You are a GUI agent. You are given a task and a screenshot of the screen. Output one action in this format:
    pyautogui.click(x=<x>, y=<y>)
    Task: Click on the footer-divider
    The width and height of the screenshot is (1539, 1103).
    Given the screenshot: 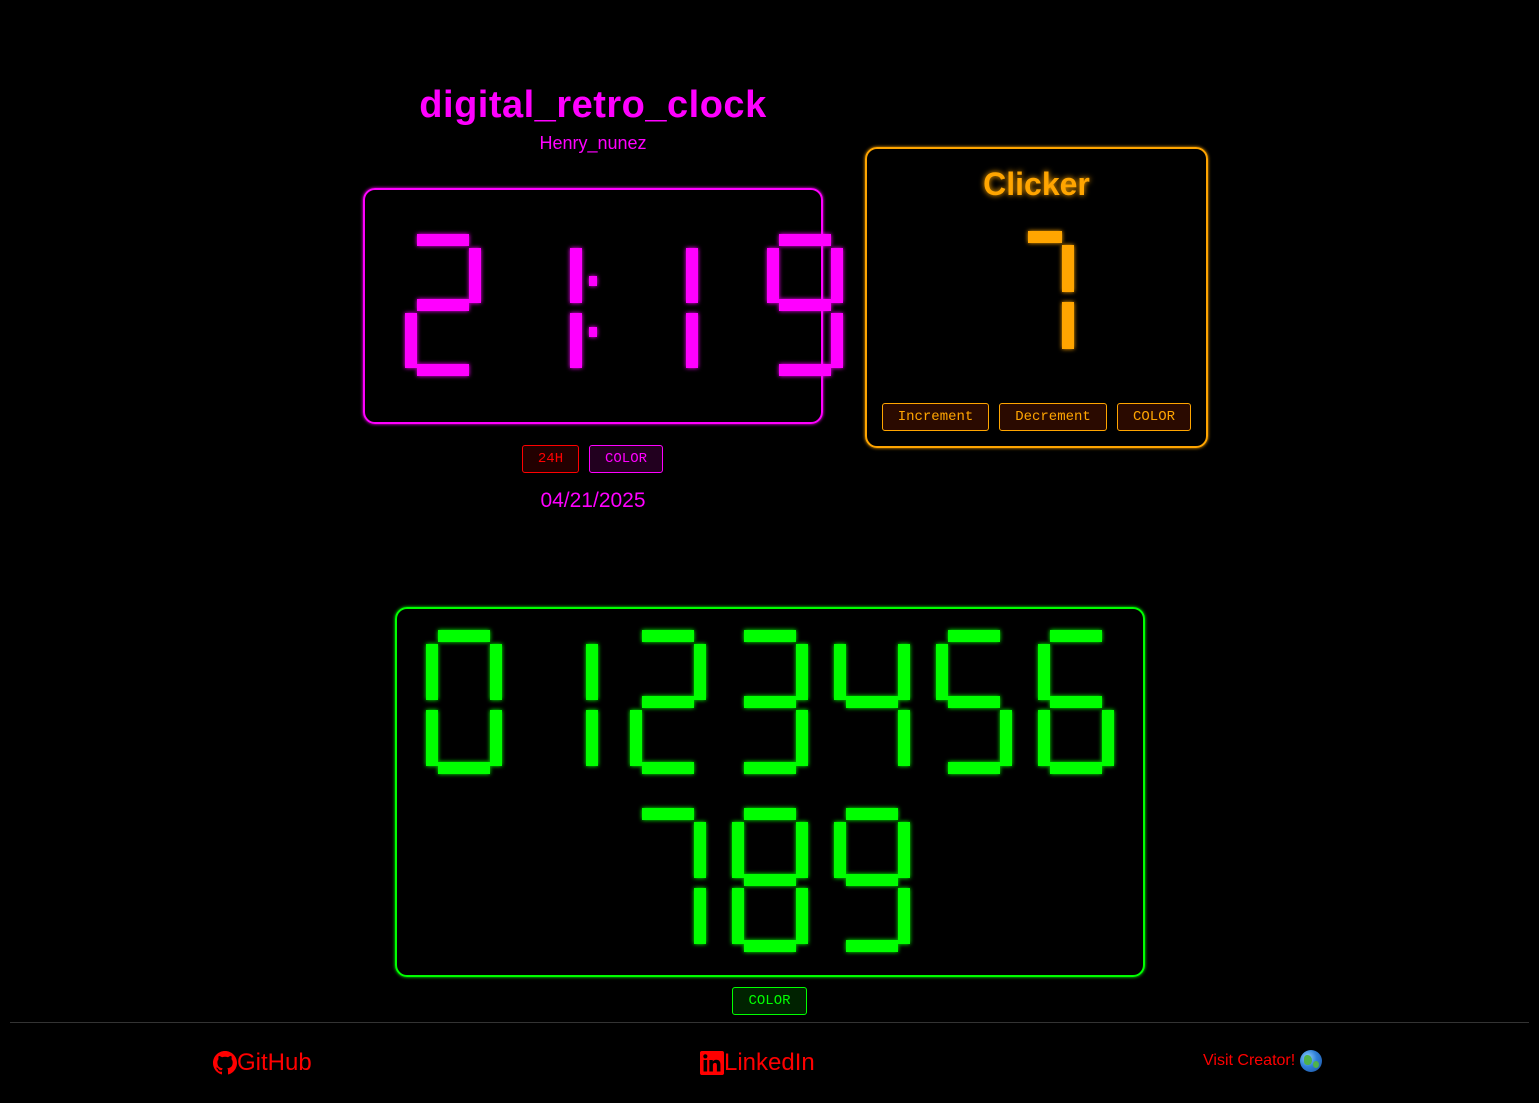 What is the action you would take?
    pyautogui.click(x=769, y=1022)
    